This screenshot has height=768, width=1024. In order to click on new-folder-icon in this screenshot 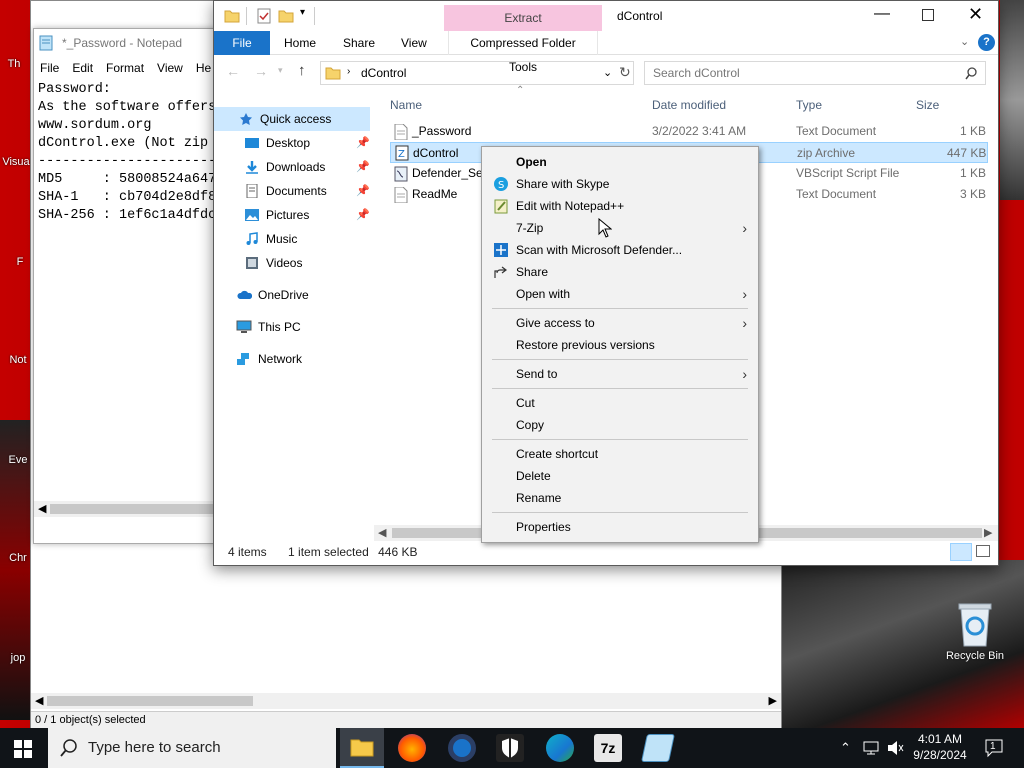, I will do `click(286, 16)`.